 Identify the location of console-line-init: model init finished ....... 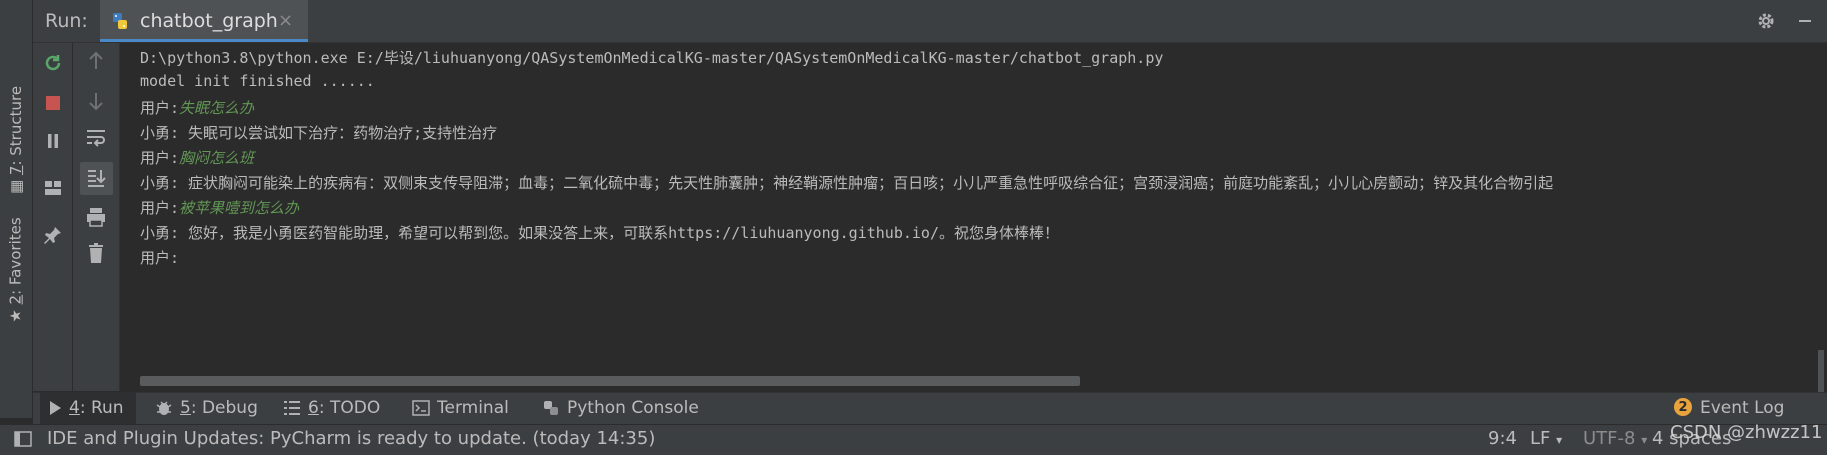
(257, 81).